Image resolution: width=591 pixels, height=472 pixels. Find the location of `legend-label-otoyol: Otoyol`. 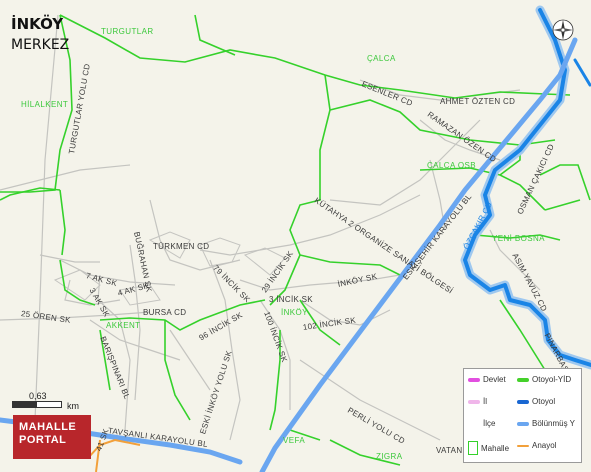

legend-label-otoyol: Otoyol is located at coordinates (544, 401).